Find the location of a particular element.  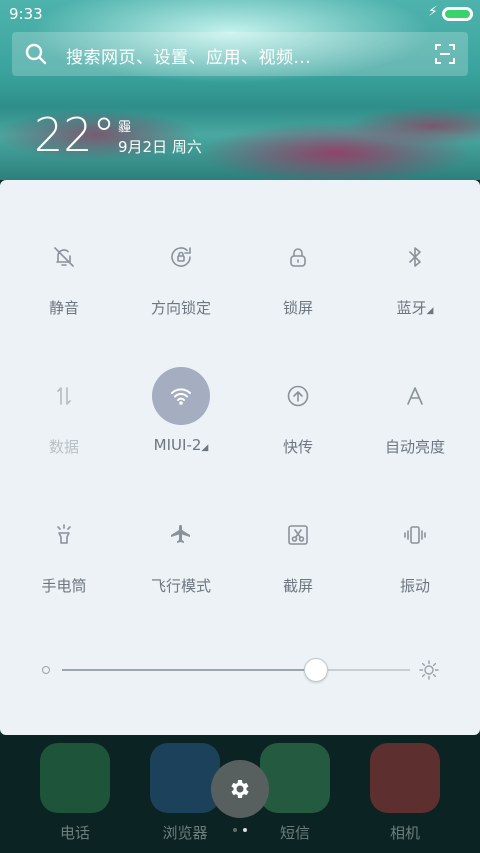

toggle-rotation-lock: 方向锁定 is located at coordinates (181, 273).